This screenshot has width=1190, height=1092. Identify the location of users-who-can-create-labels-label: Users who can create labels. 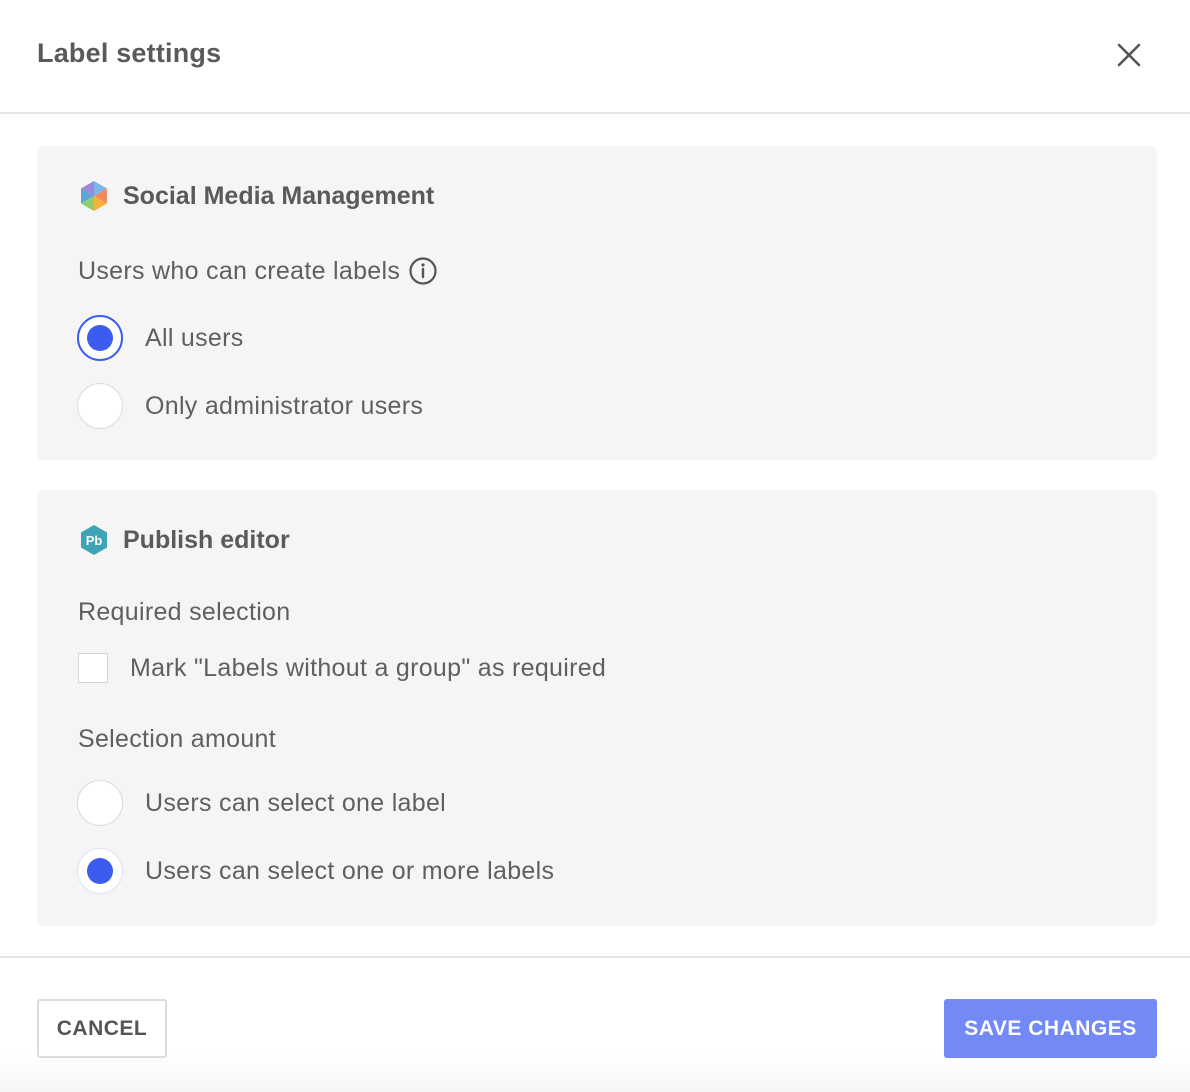
(258, 271).